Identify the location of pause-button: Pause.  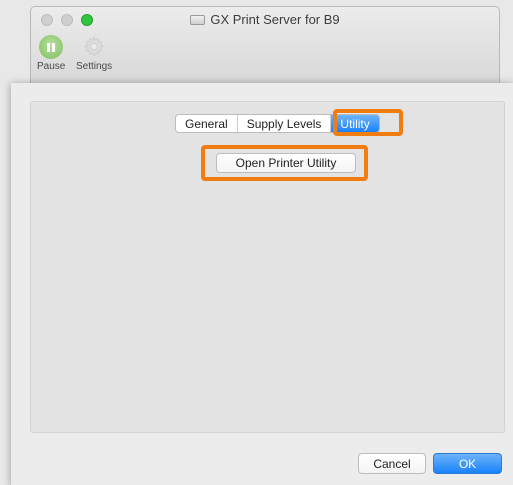
(51, 53).